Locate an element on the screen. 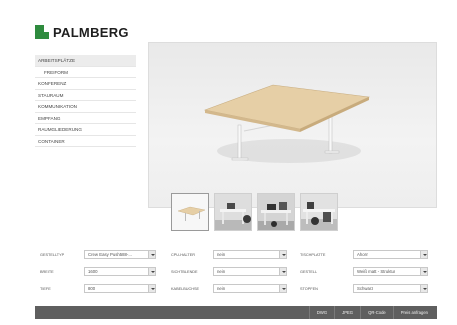 This screenshot has height=325, width=457. select-stopfen: Schwarz is located at coordinates (390, 288).